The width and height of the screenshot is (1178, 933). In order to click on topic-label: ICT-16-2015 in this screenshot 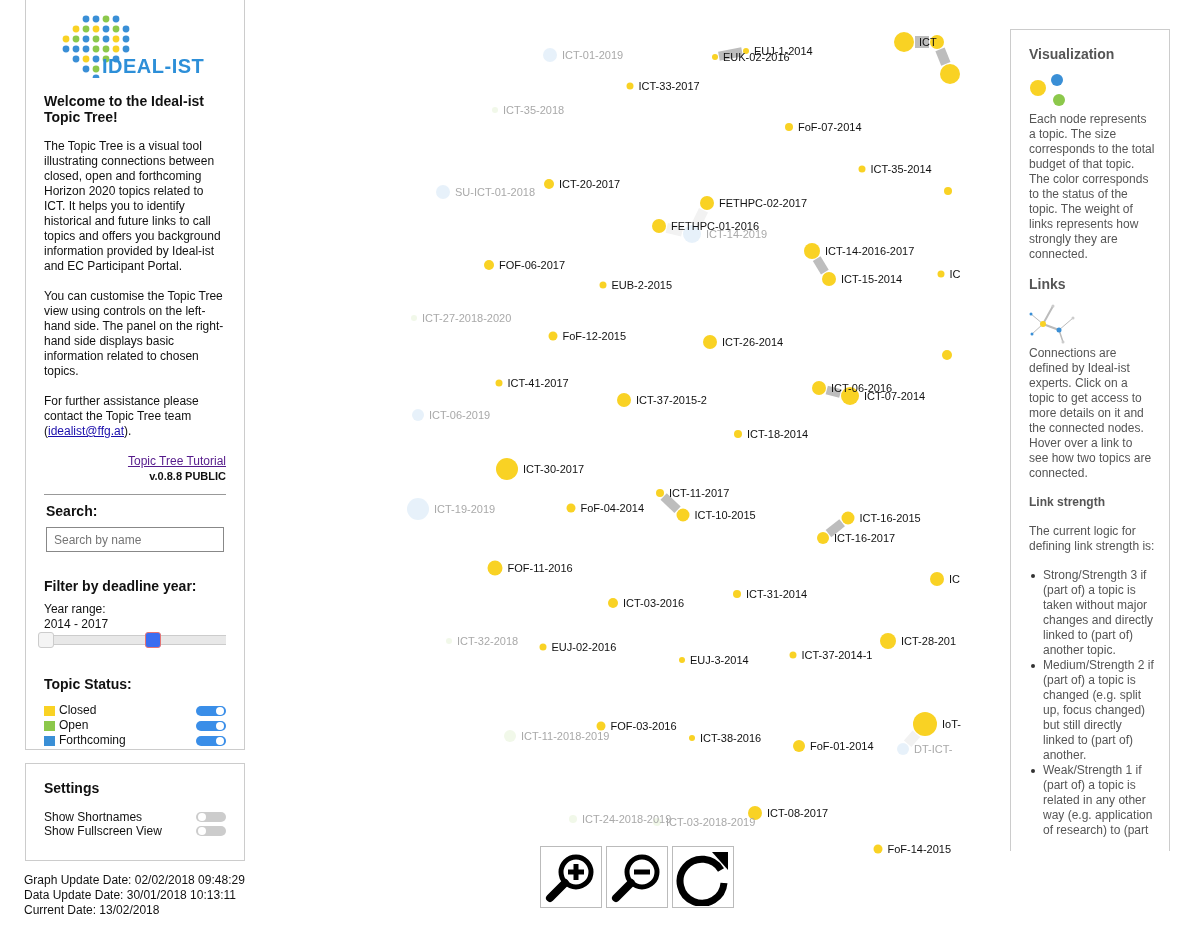, I will do `click(890, 518)`.